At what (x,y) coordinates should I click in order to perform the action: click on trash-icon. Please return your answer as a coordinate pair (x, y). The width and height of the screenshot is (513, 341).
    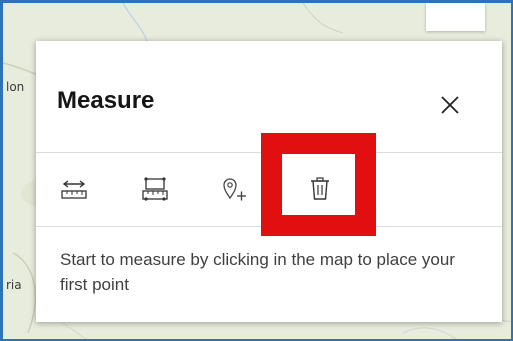
    Looking at the image, I should click on (320, 188).